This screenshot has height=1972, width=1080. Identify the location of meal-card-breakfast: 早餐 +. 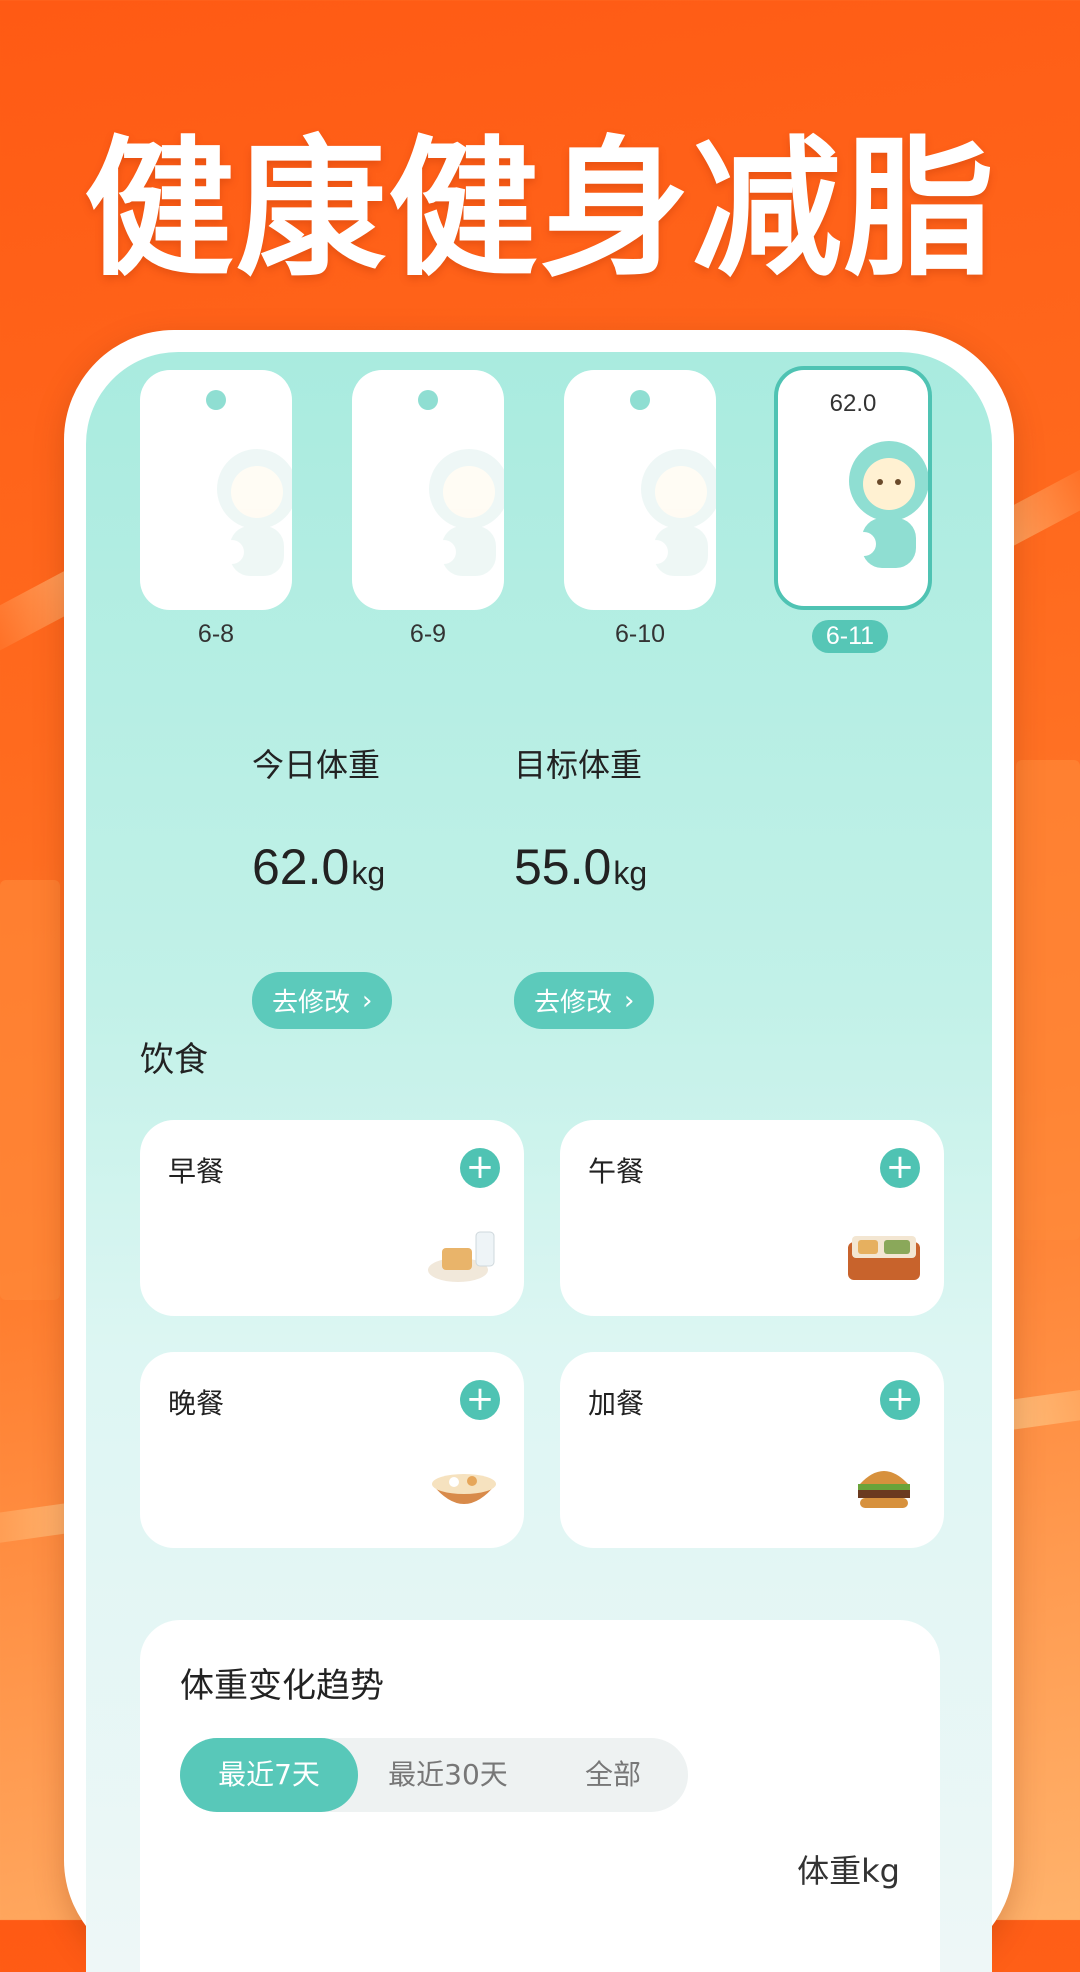
(332, 1218).